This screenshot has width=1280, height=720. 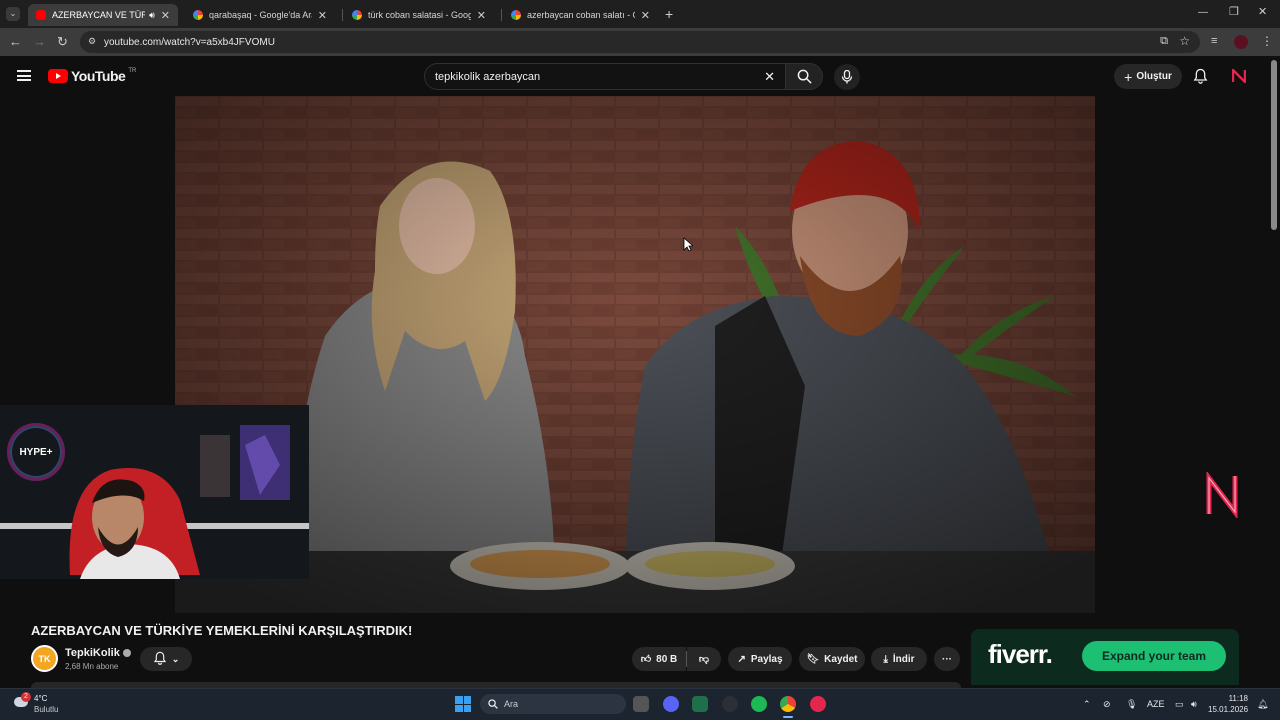 I want to click on hype-badge-text: HYPE+, so click(x=36, y=452).